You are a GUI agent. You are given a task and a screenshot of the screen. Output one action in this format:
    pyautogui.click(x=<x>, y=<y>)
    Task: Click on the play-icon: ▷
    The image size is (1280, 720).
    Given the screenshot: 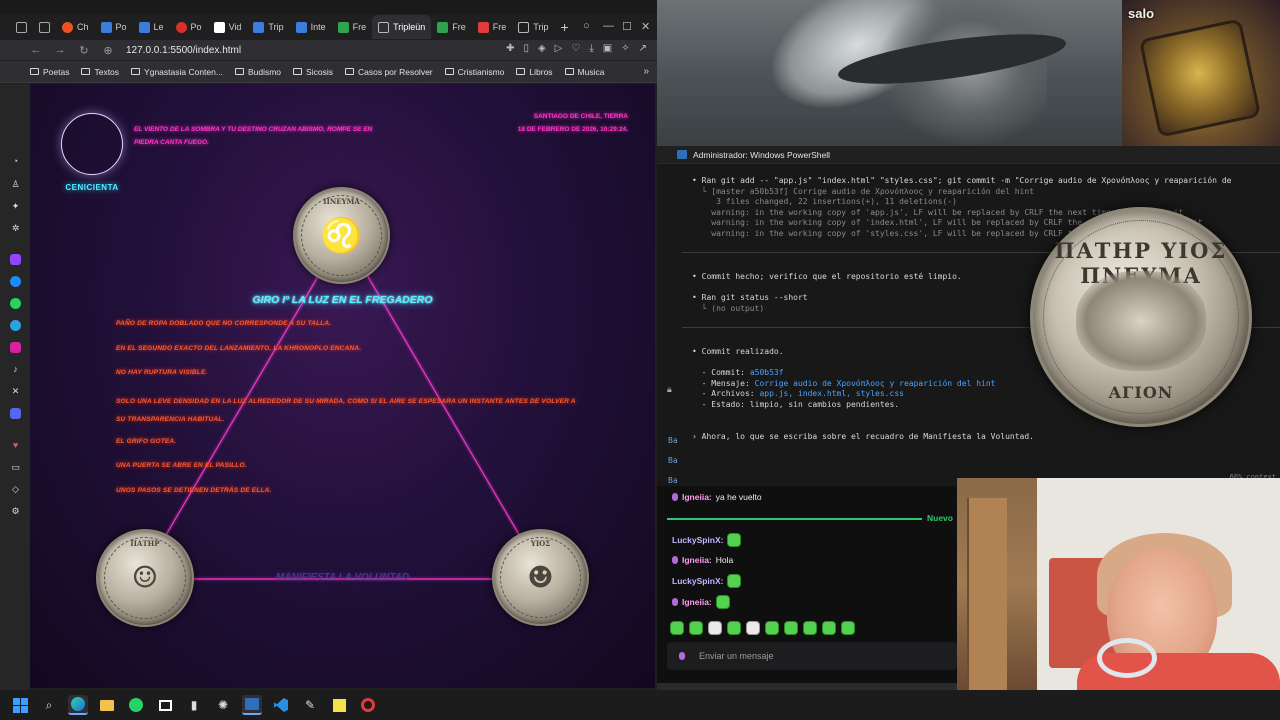 What is the action you would take?
    pyautogui.click(x=559, y=48)
    